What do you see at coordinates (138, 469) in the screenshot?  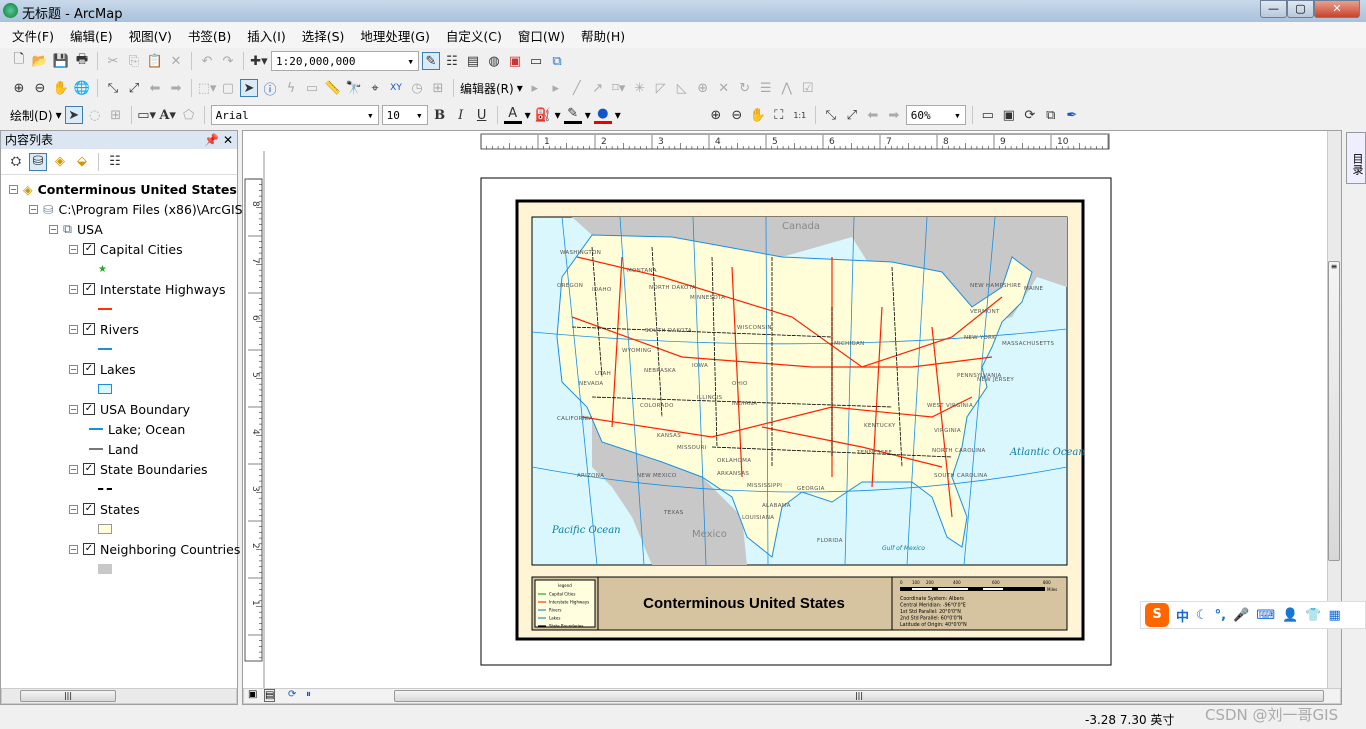 I see `toc-item: − ✓ State Boundaries` at bounding box center [138, 469].